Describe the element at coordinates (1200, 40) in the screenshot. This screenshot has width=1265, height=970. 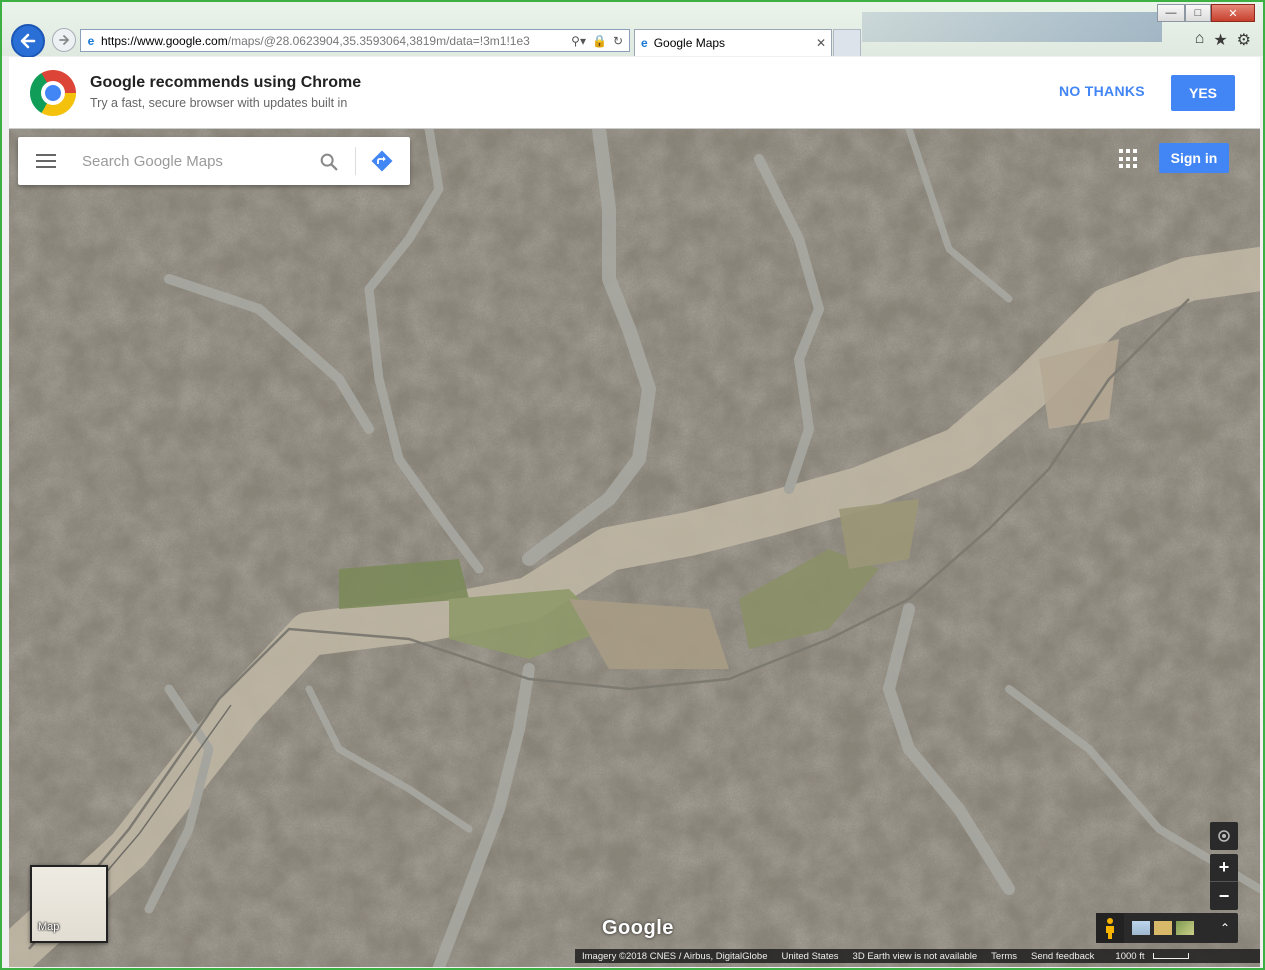
I see `home-icon: ⌂` at that location.